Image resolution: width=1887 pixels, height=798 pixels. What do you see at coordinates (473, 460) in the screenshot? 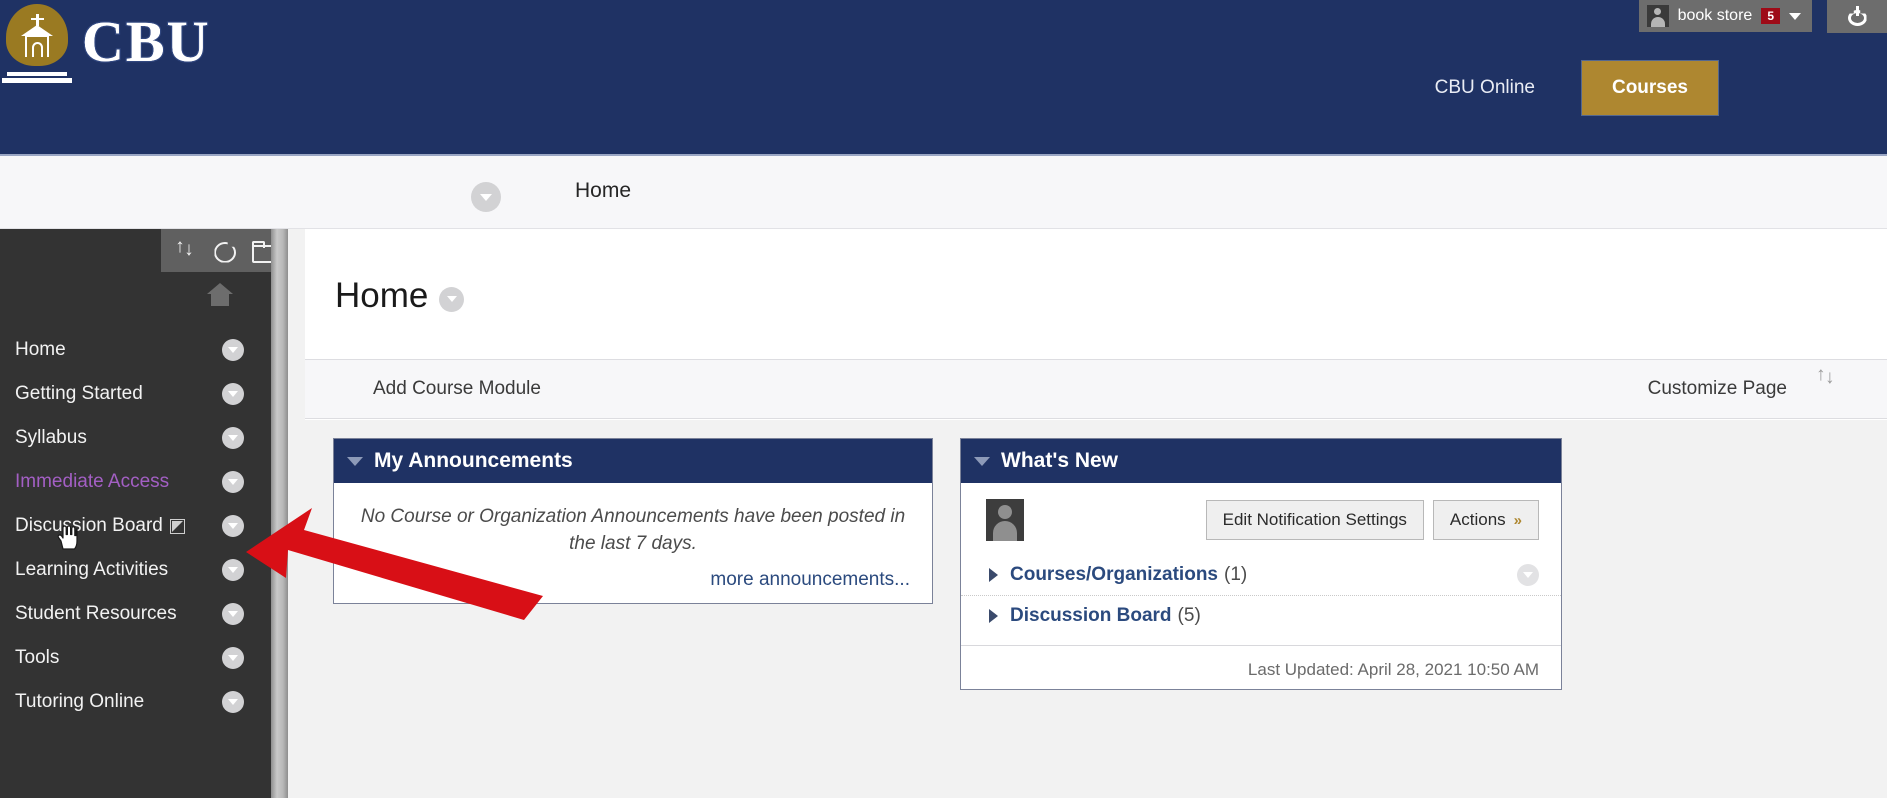
I see `module-title: My Announcements` at bounding box center [473, 460].